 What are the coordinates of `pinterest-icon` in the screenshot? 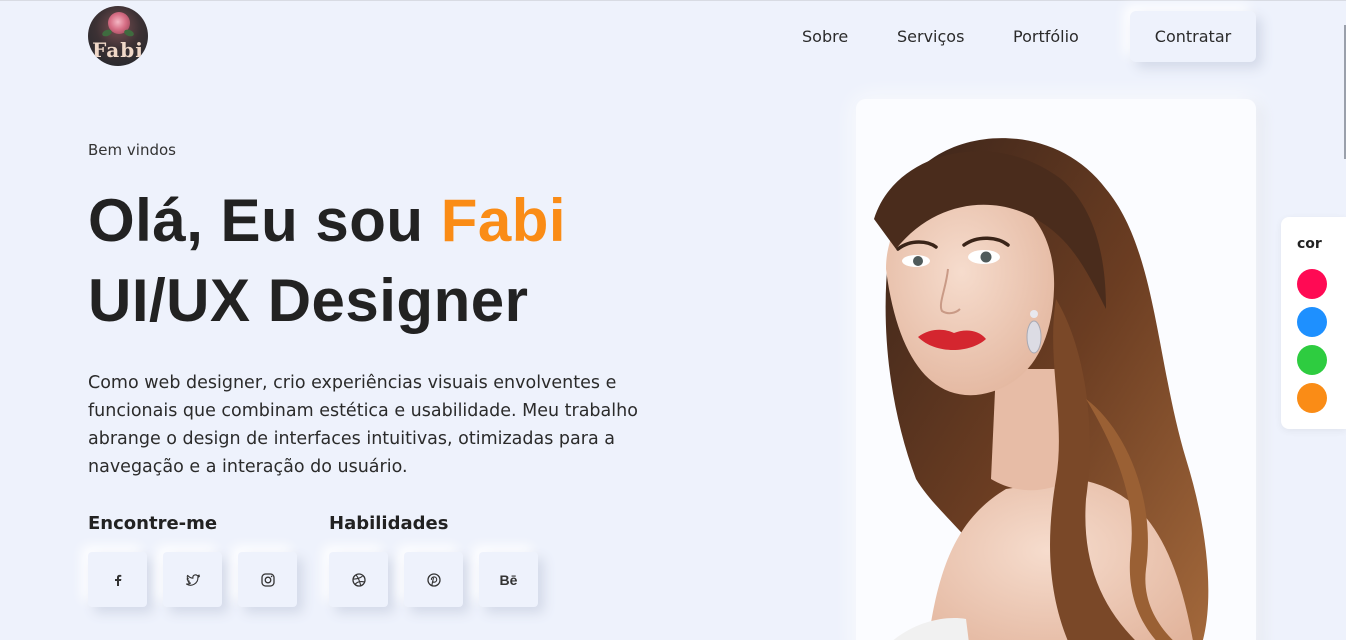 It's located at (433, 579).